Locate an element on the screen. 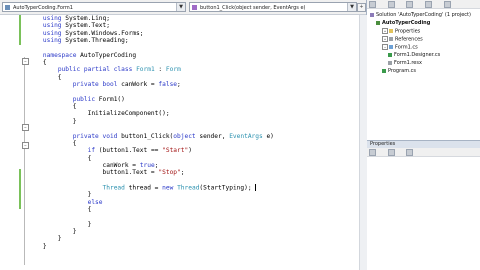 The width and height of the screenshot is (480, 270). code-token: System.Windows.Forms; is located at coordinates (102, 33).